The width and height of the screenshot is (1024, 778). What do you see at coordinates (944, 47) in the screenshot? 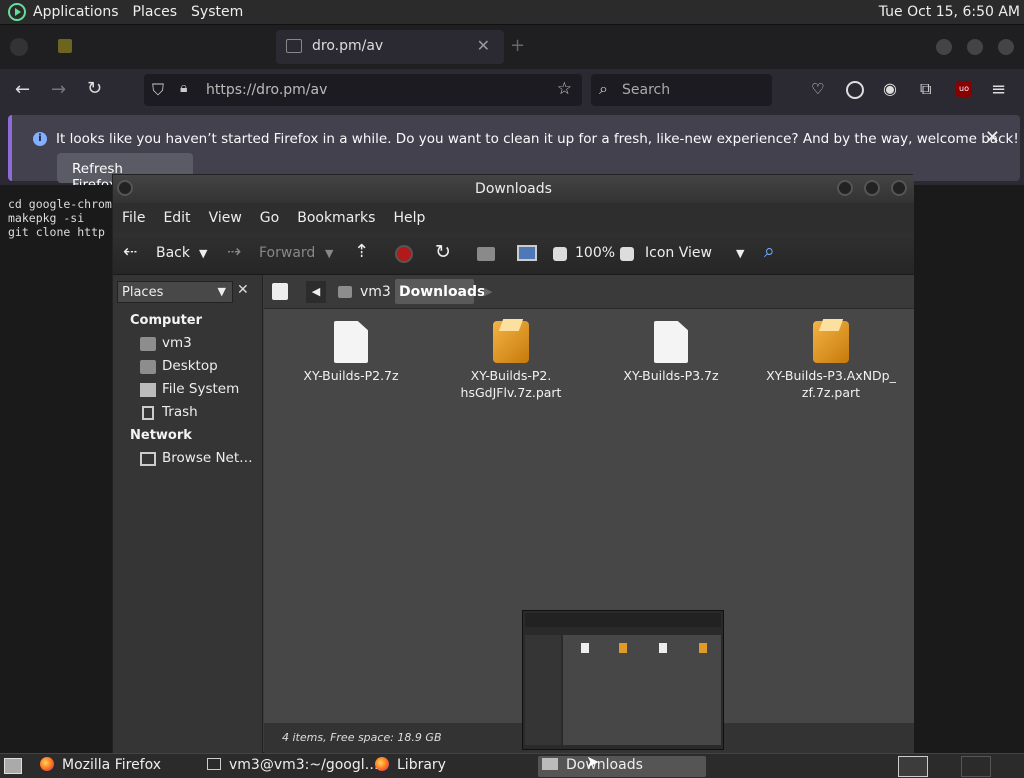
I see `minimize-window-icon` at bounding box center [944, 47].